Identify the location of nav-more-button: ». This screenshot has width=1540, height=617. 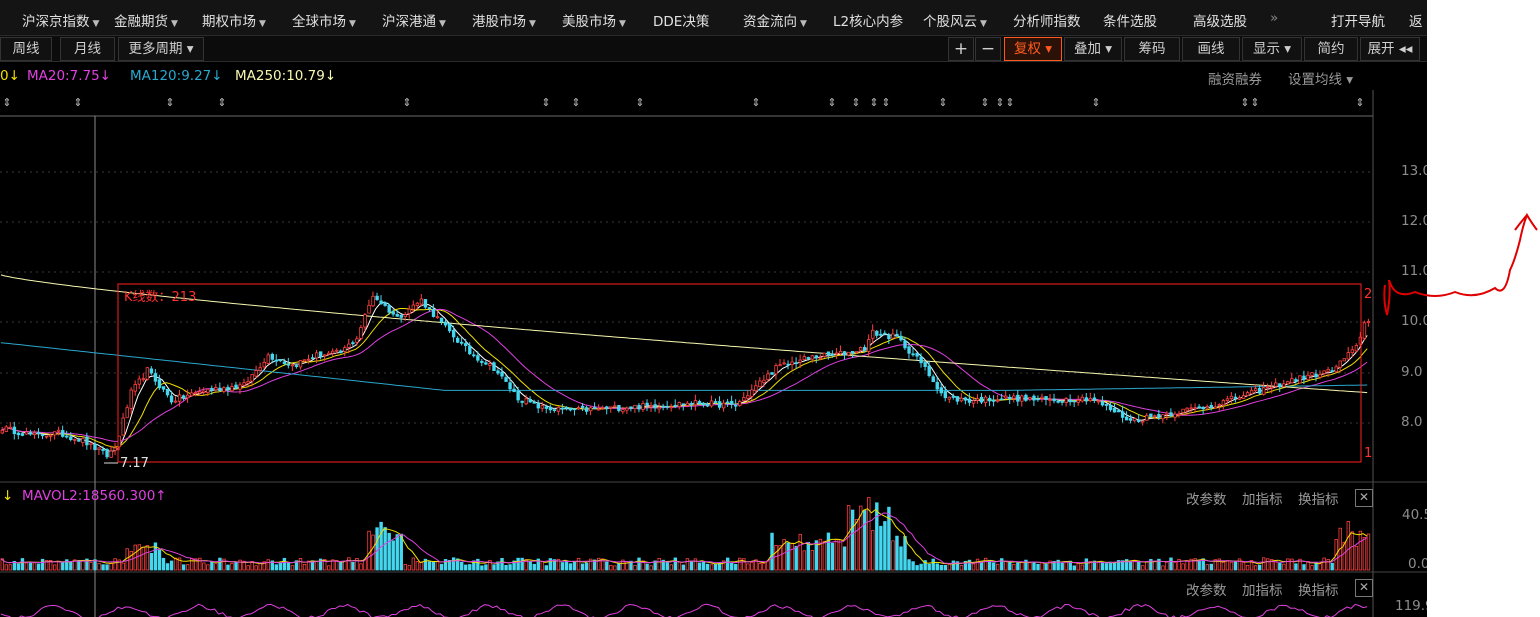
(1274, 18).